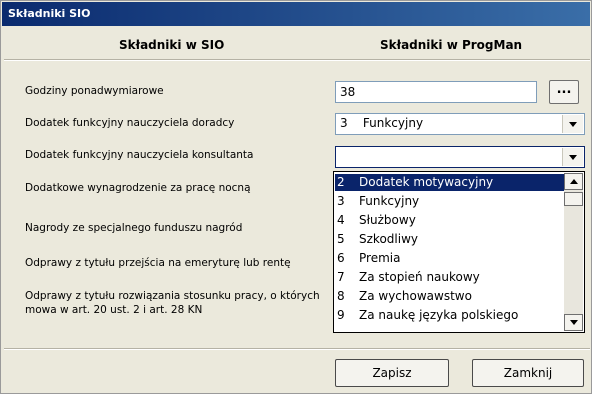  Describe the element at coordinates (460, 124) in the screenshot. I see `advisor-function-bonus-combo: 3 Funkcyjny` at that location.